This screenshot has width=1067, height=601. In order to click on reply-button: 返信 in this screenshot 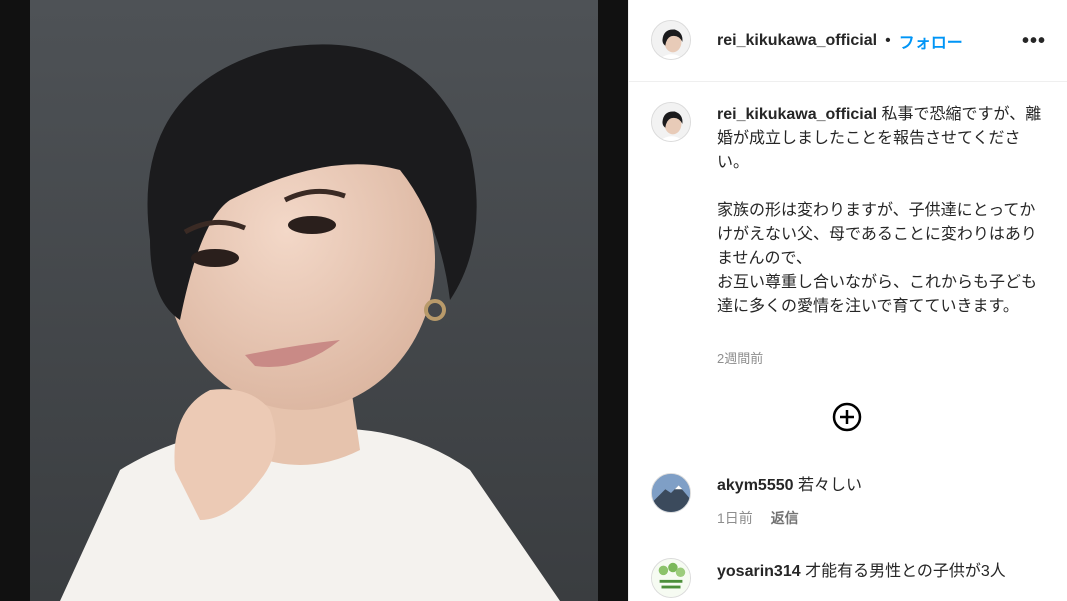, I will do `click(785, 518)`.